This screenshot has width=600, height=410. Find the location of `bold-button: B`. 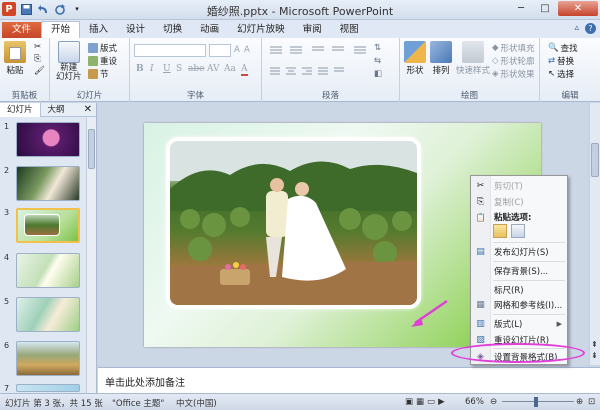

bold-button: B is located at coordinates (140, 69).